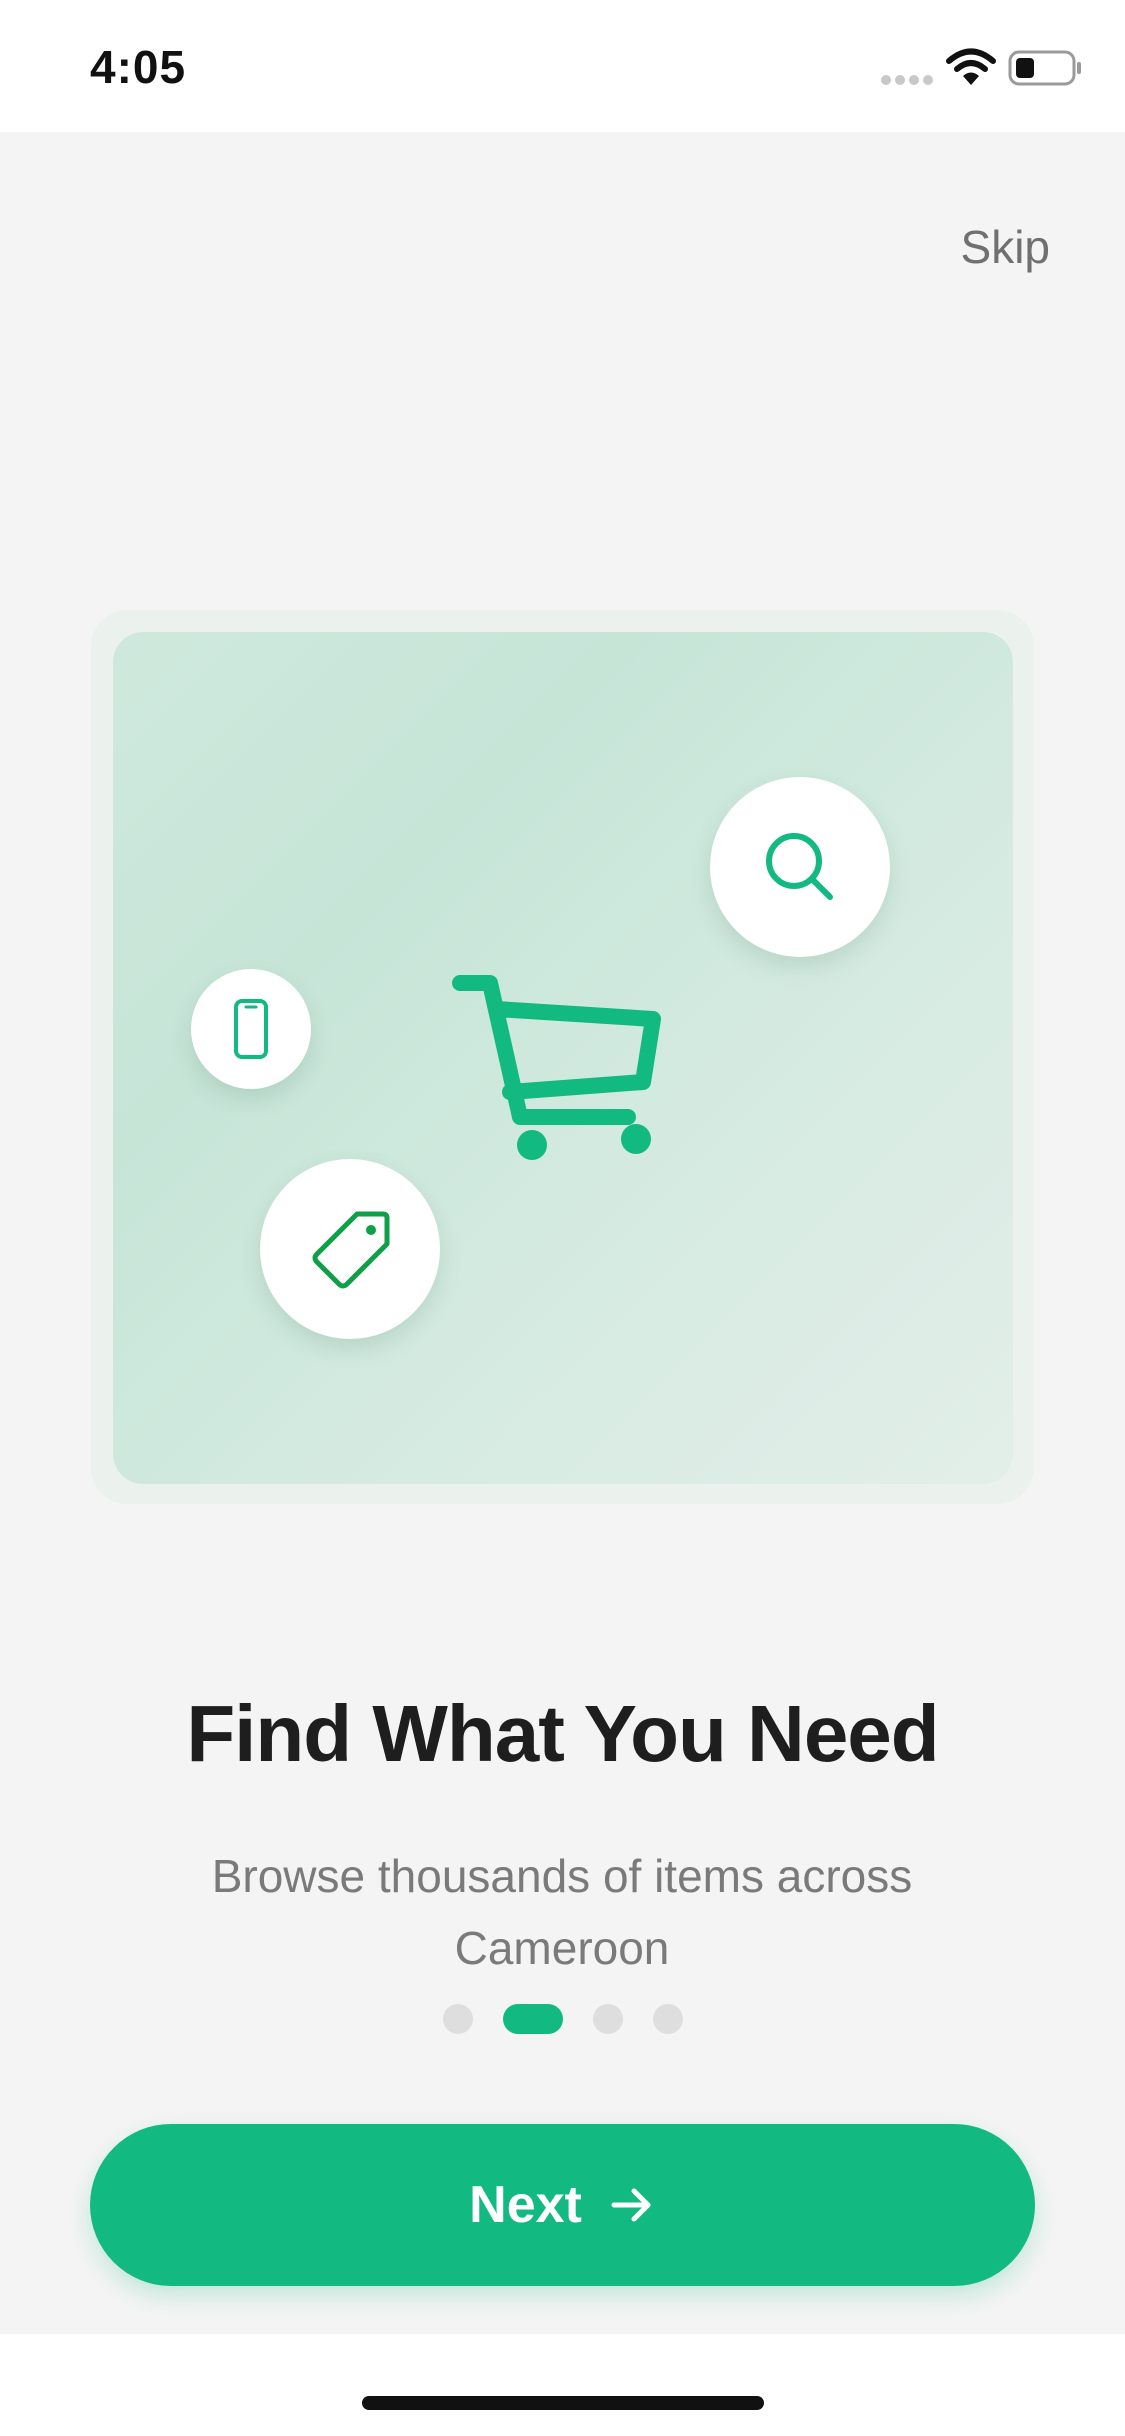 This screenshot has width=1125, height=2436. What do you see at coordinates (562, 1733) in the screenshot?
I see `onboarding-title: Find What You Need` at bounding box center [562, 1733].